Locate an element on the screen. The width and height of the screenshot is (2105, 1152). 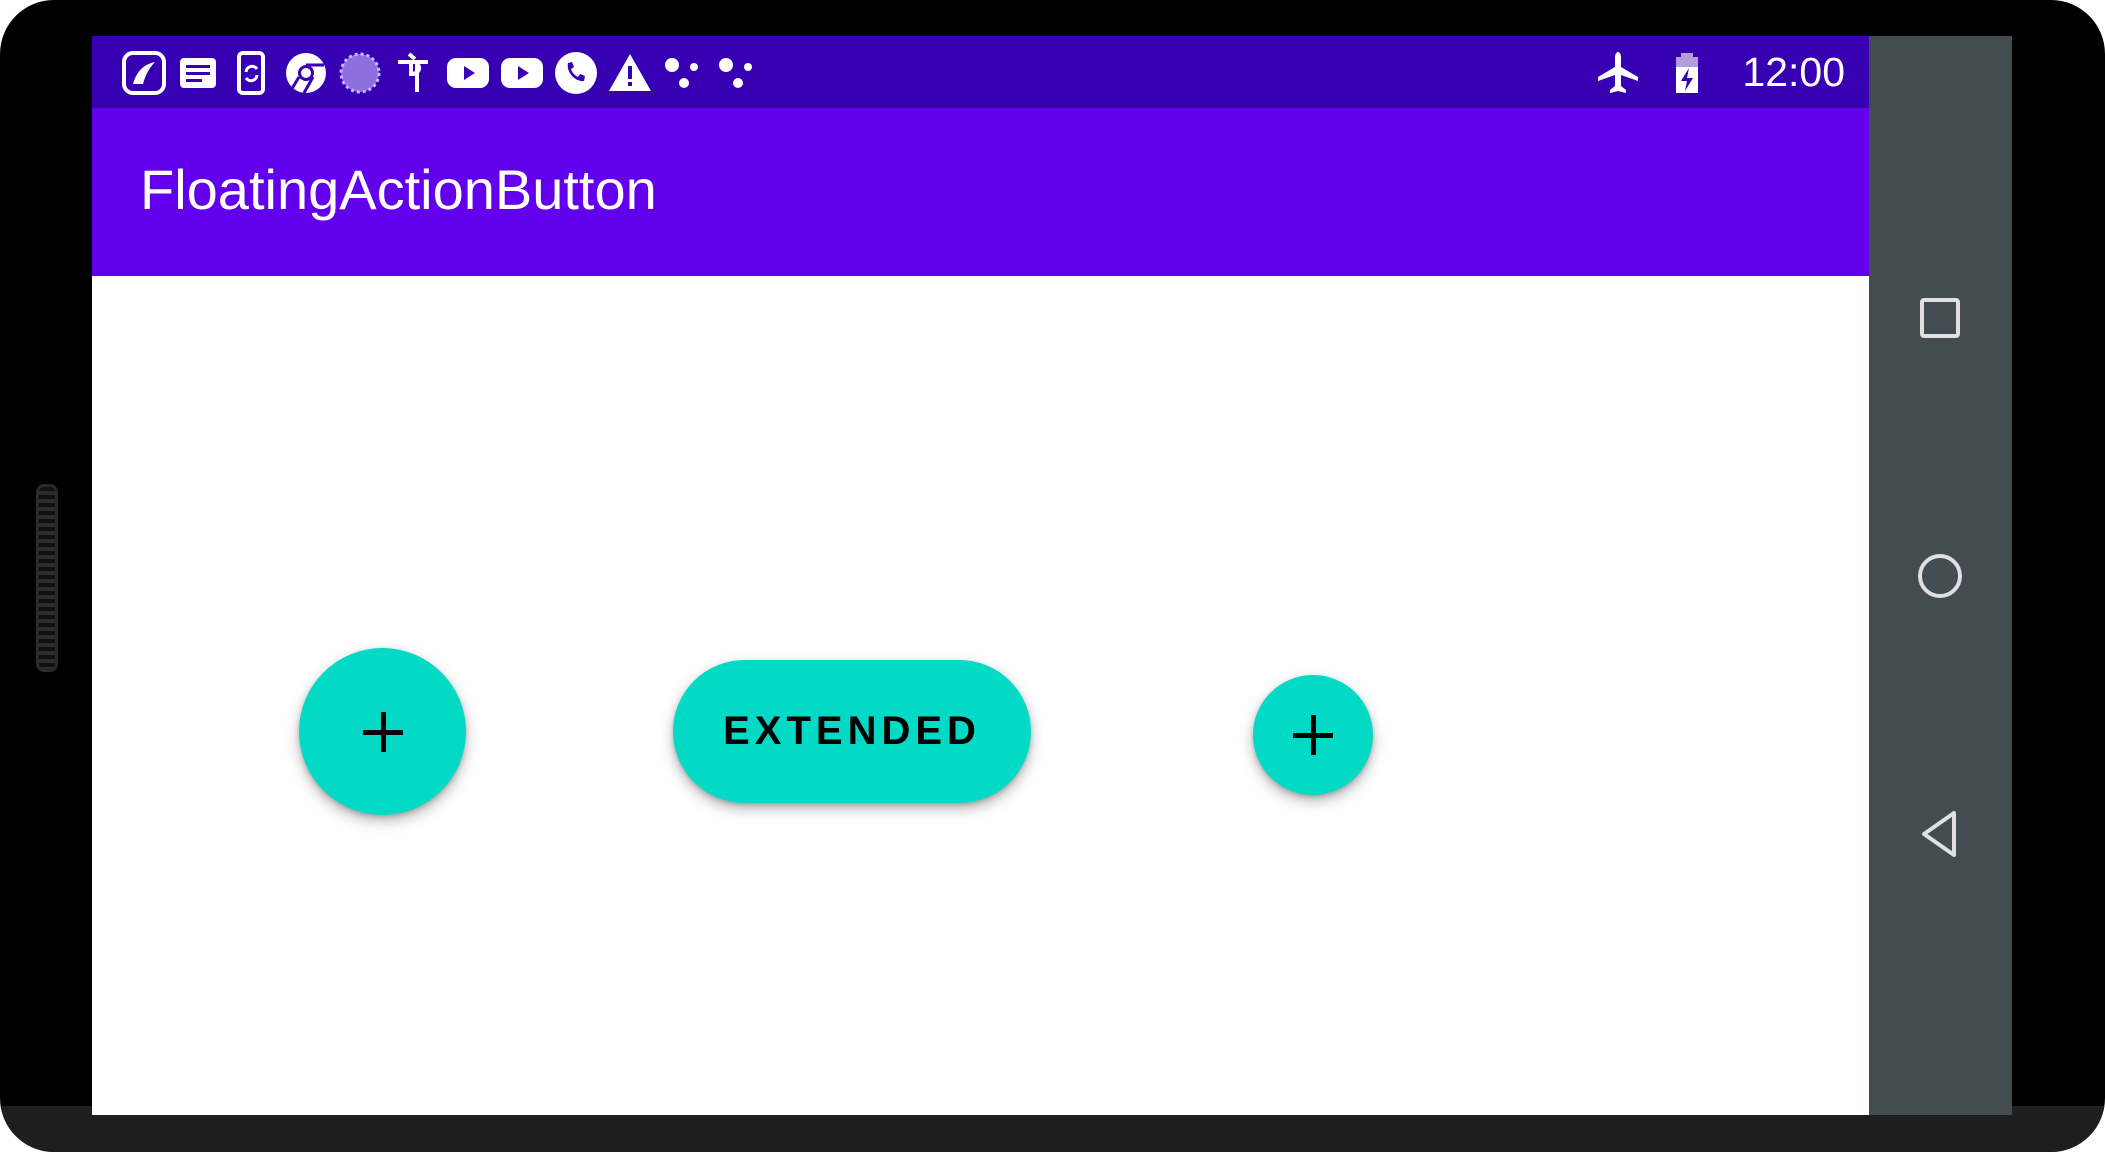
home-circle-icon is located at coordinates (1940, 576).